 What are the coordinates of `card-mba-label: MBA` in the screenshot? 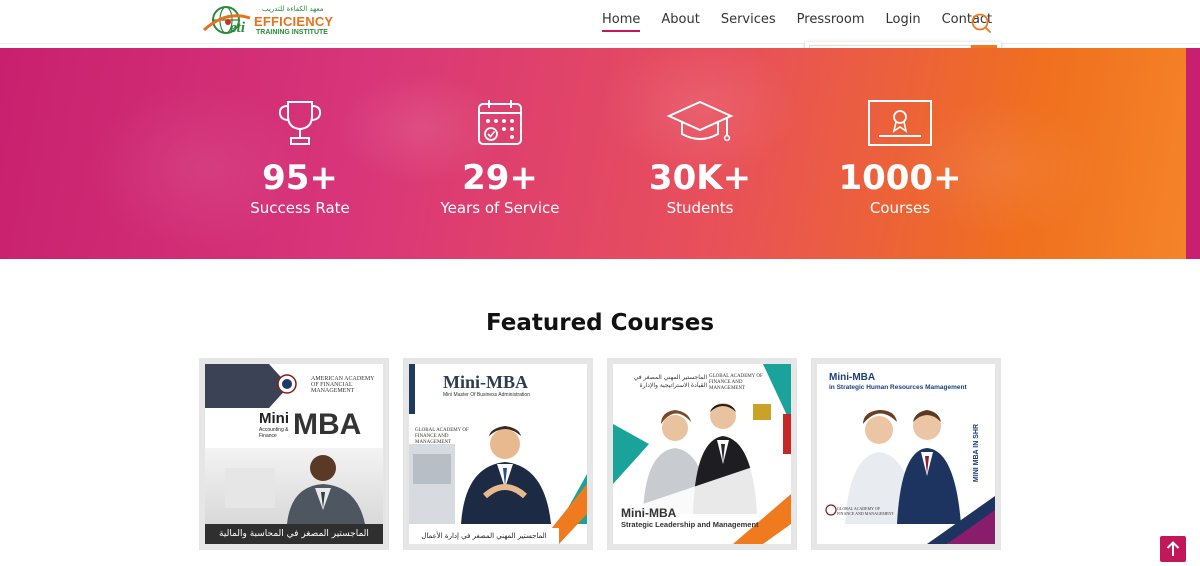 It's located at (327, 424).